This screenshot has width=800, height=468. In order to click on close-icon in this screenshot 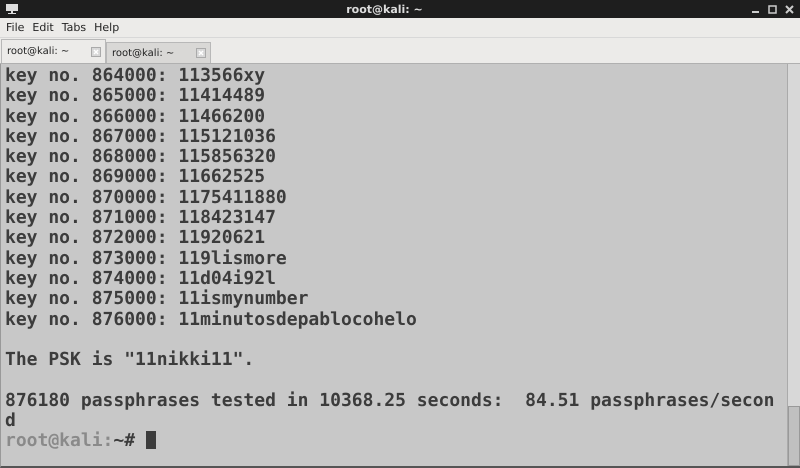, I will do `click(789, 9)`.